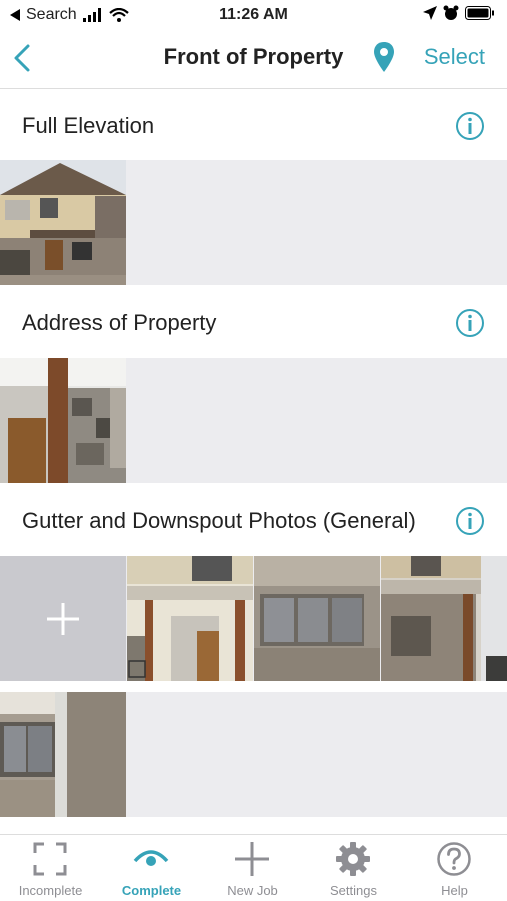 This screenshot has height=901, width=507. I want to click on tab-complete: Complete, so click(151, 868).